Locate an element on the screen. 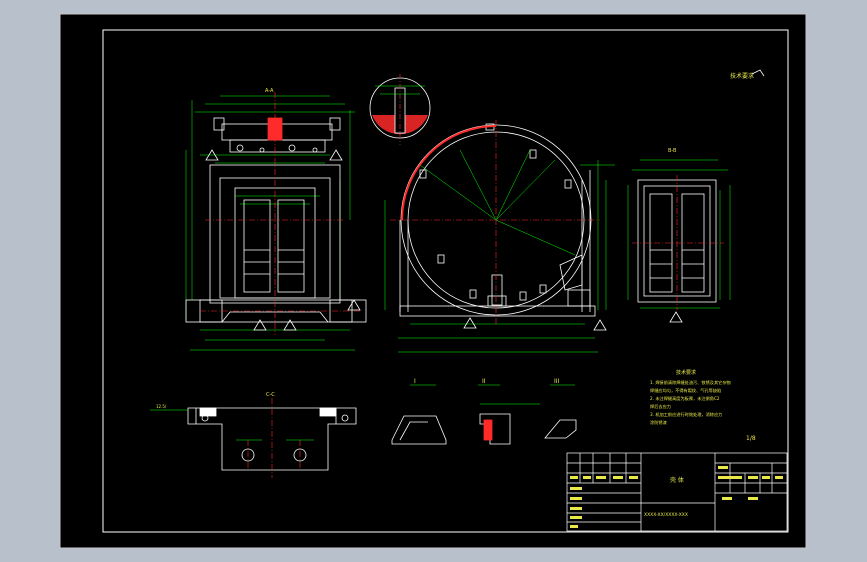 This screenshot has width=867, height=562. note-line: 2. 未注焊缝高度为板厚，未注倒角C2 is located at coordinates (685, 398).